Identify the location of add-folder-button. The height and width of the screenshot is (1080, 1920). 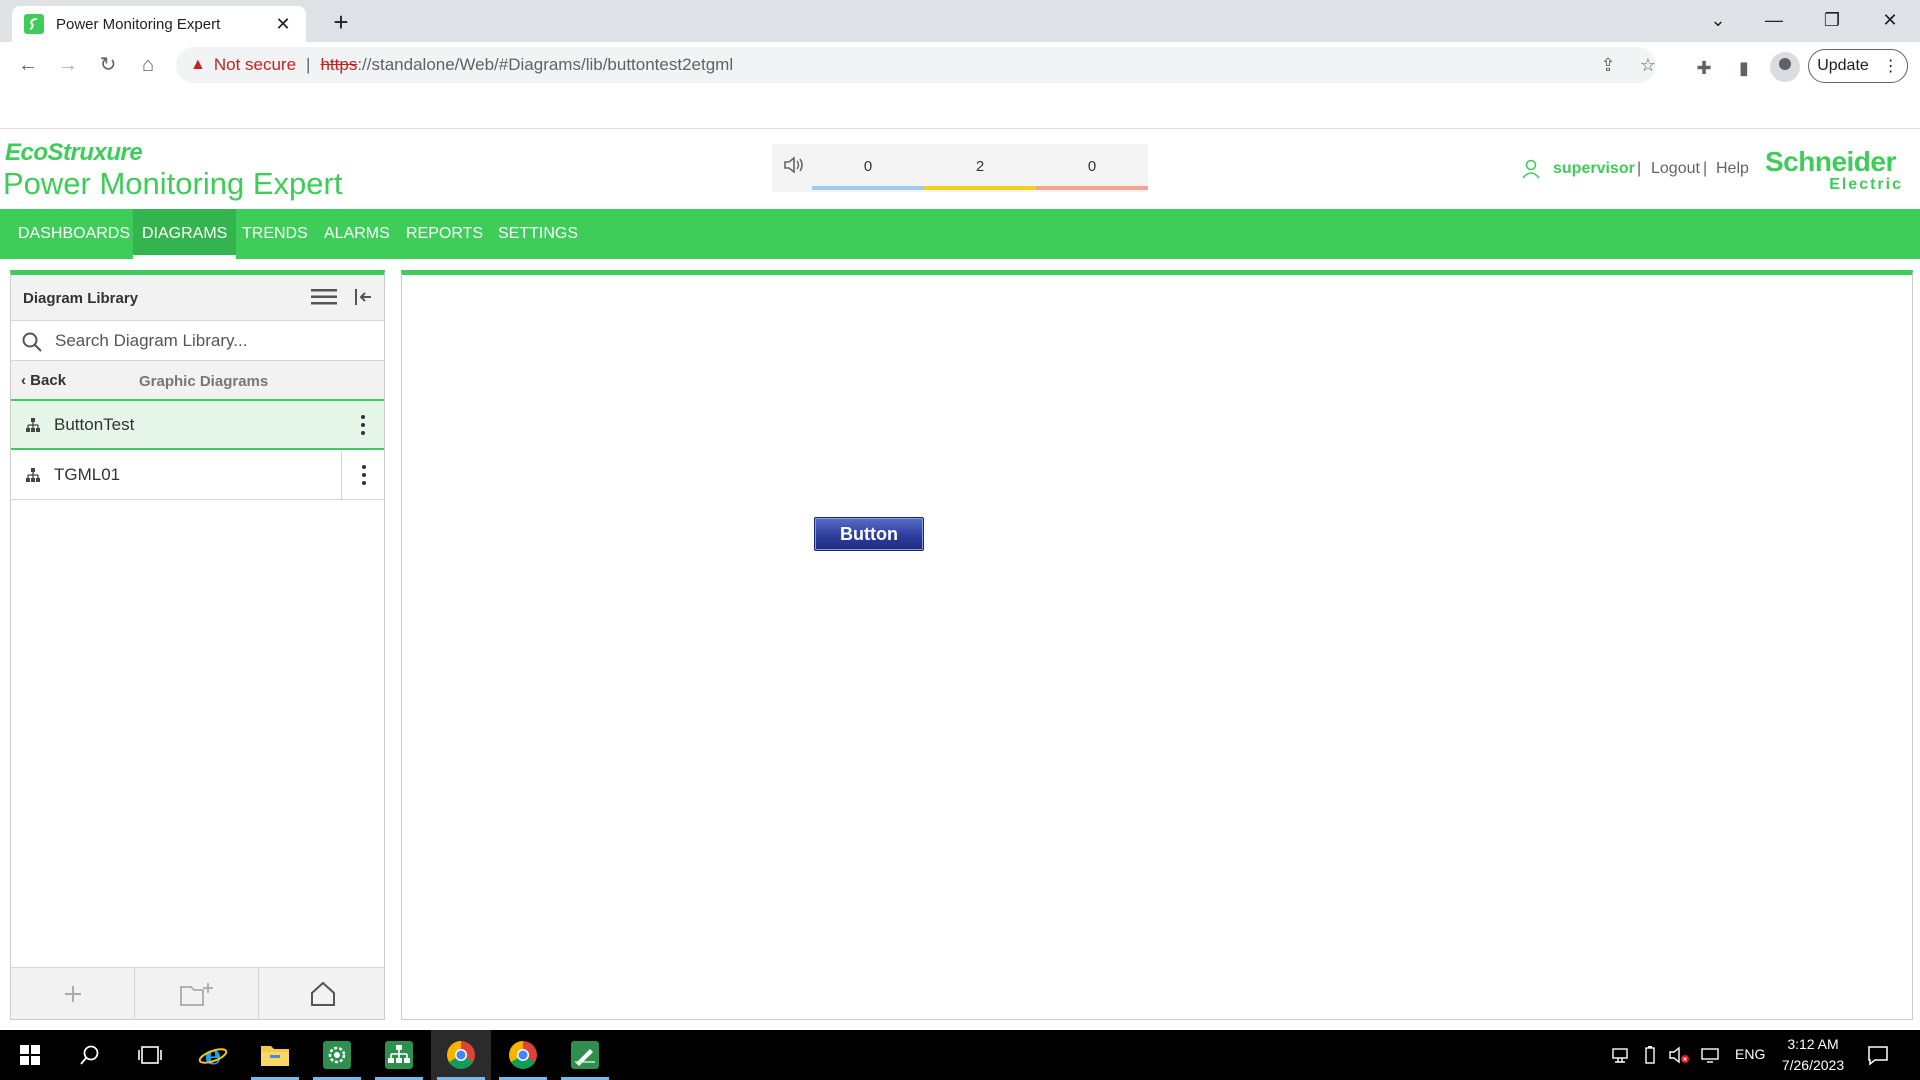
(197, 994).